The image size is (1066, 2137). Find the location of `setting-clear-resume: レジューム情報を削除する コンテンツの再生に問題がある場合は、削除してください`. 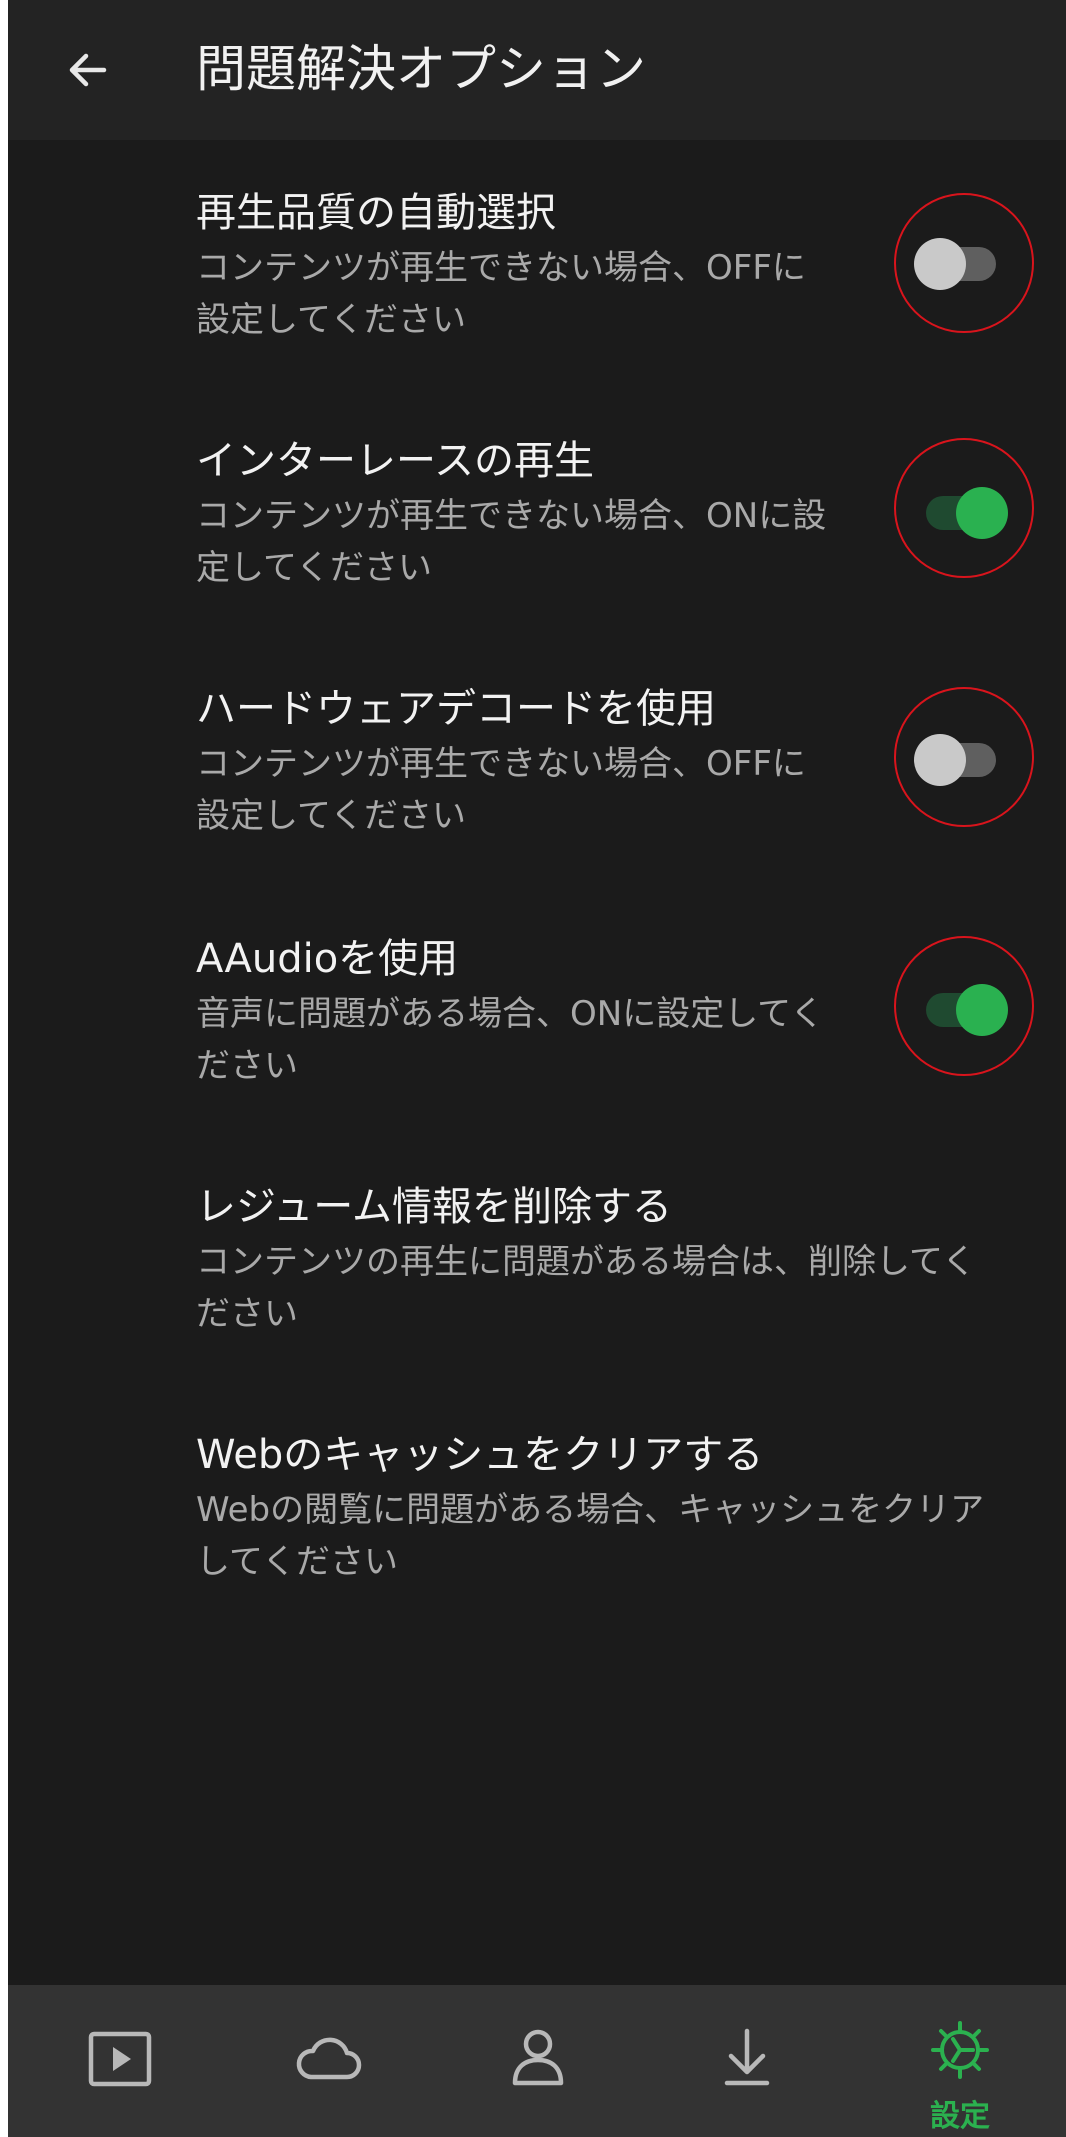

setting-clear-resume: レジューム情報を削除する コンテンツの再生に問題がある場合は、削除してください is located at coordinates (537, 1295).